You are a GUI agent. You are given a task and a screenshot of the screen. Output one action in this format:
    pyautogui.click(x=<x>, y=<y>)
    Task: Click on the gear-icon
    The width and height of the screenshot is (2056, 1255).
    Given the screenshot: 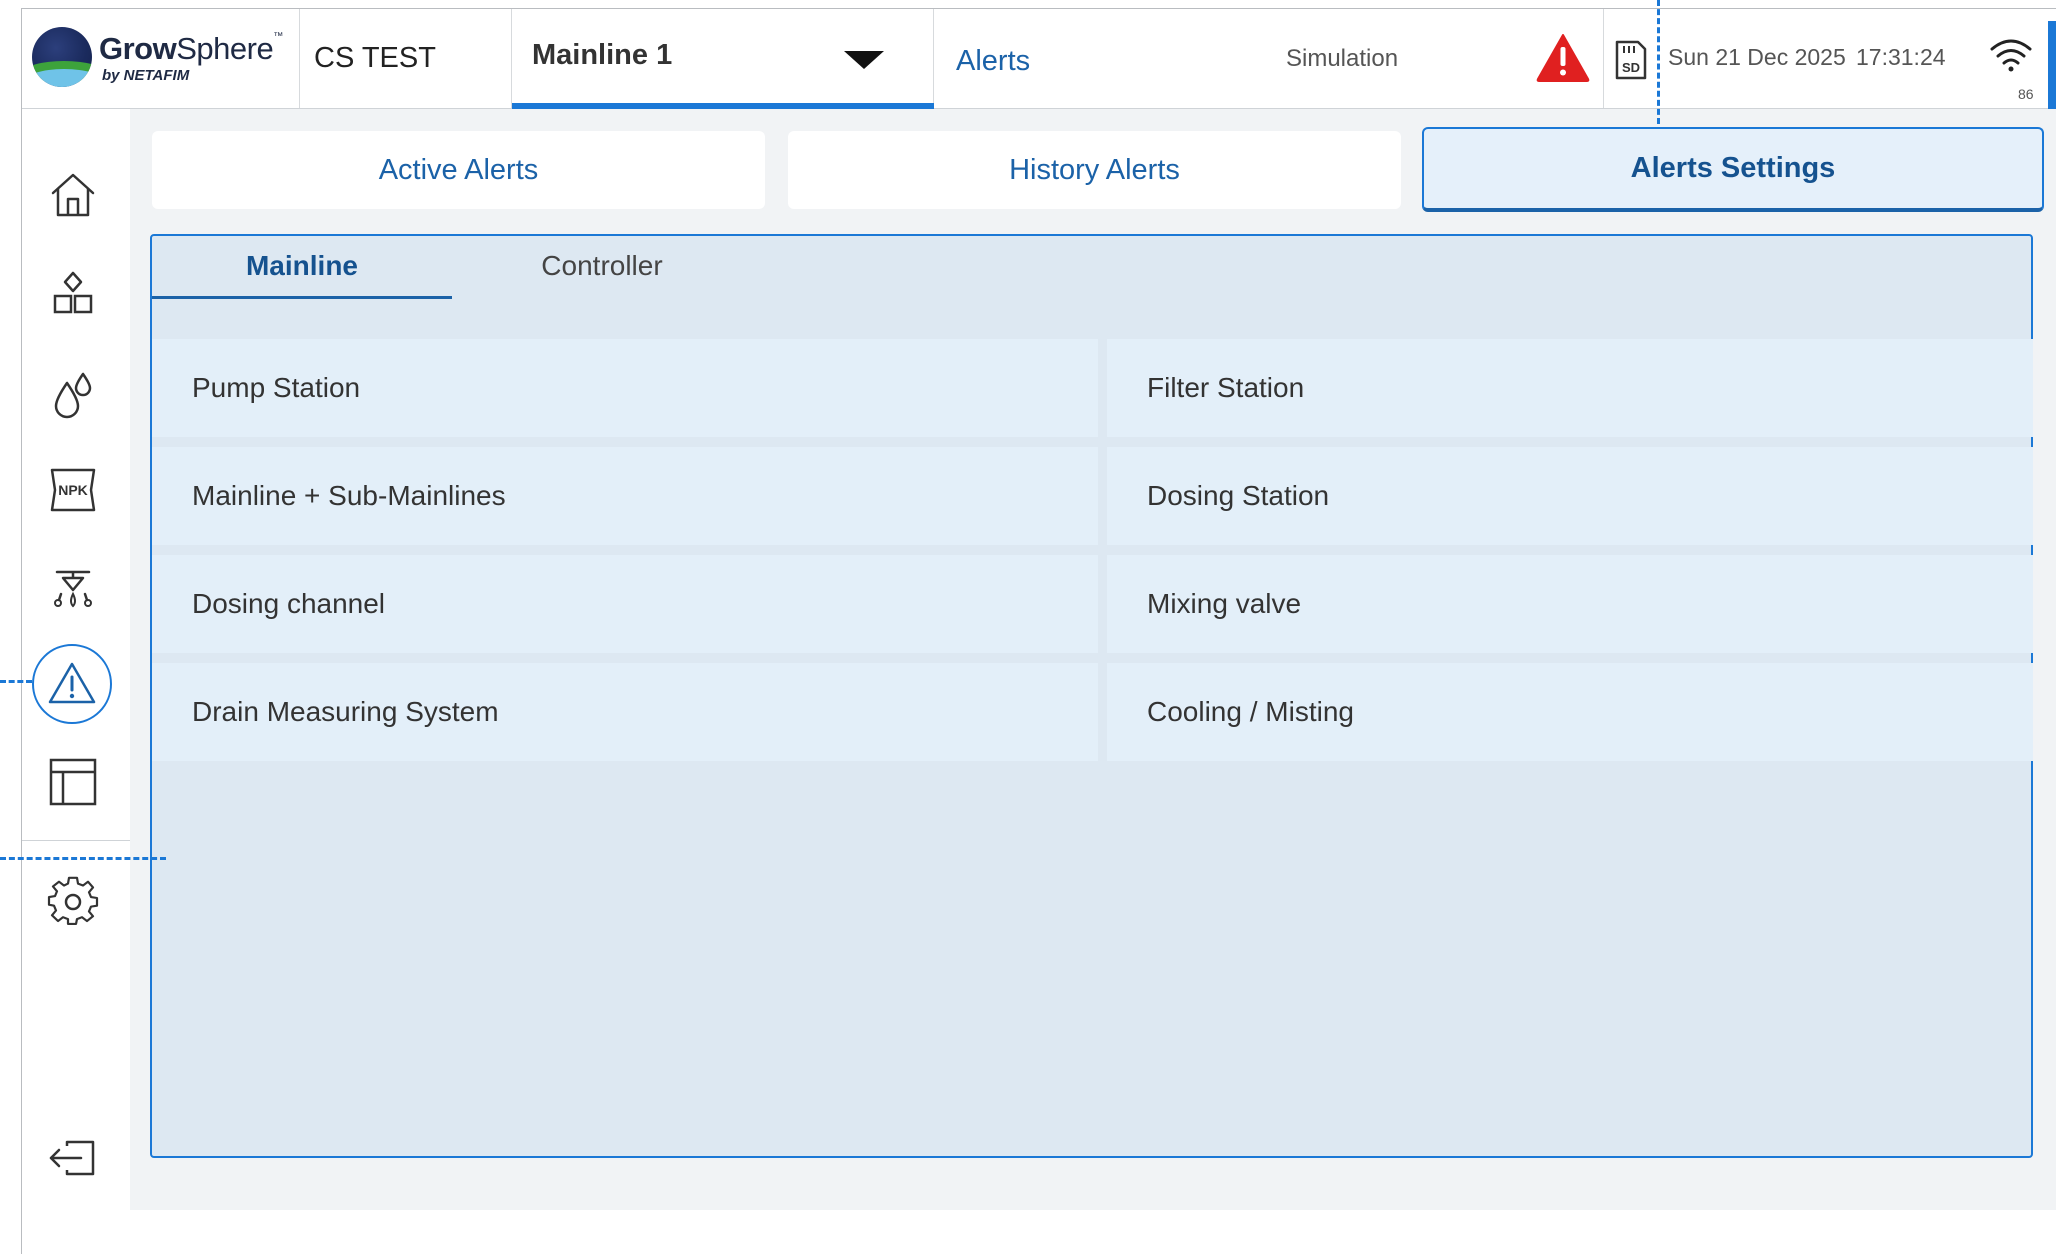 What is the action you would take?
    pyautogui.click(x=73, y=900)
    